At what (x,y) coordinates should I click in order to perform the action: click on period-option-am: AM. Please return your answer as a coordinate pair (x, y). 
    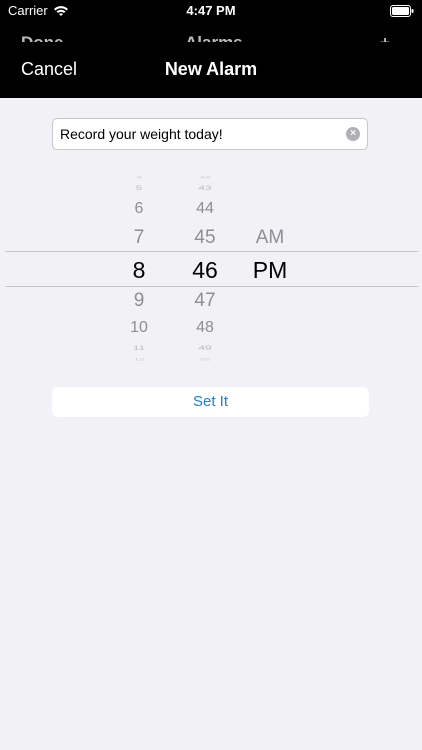
    Looking at the image, I should click on (270, 238).